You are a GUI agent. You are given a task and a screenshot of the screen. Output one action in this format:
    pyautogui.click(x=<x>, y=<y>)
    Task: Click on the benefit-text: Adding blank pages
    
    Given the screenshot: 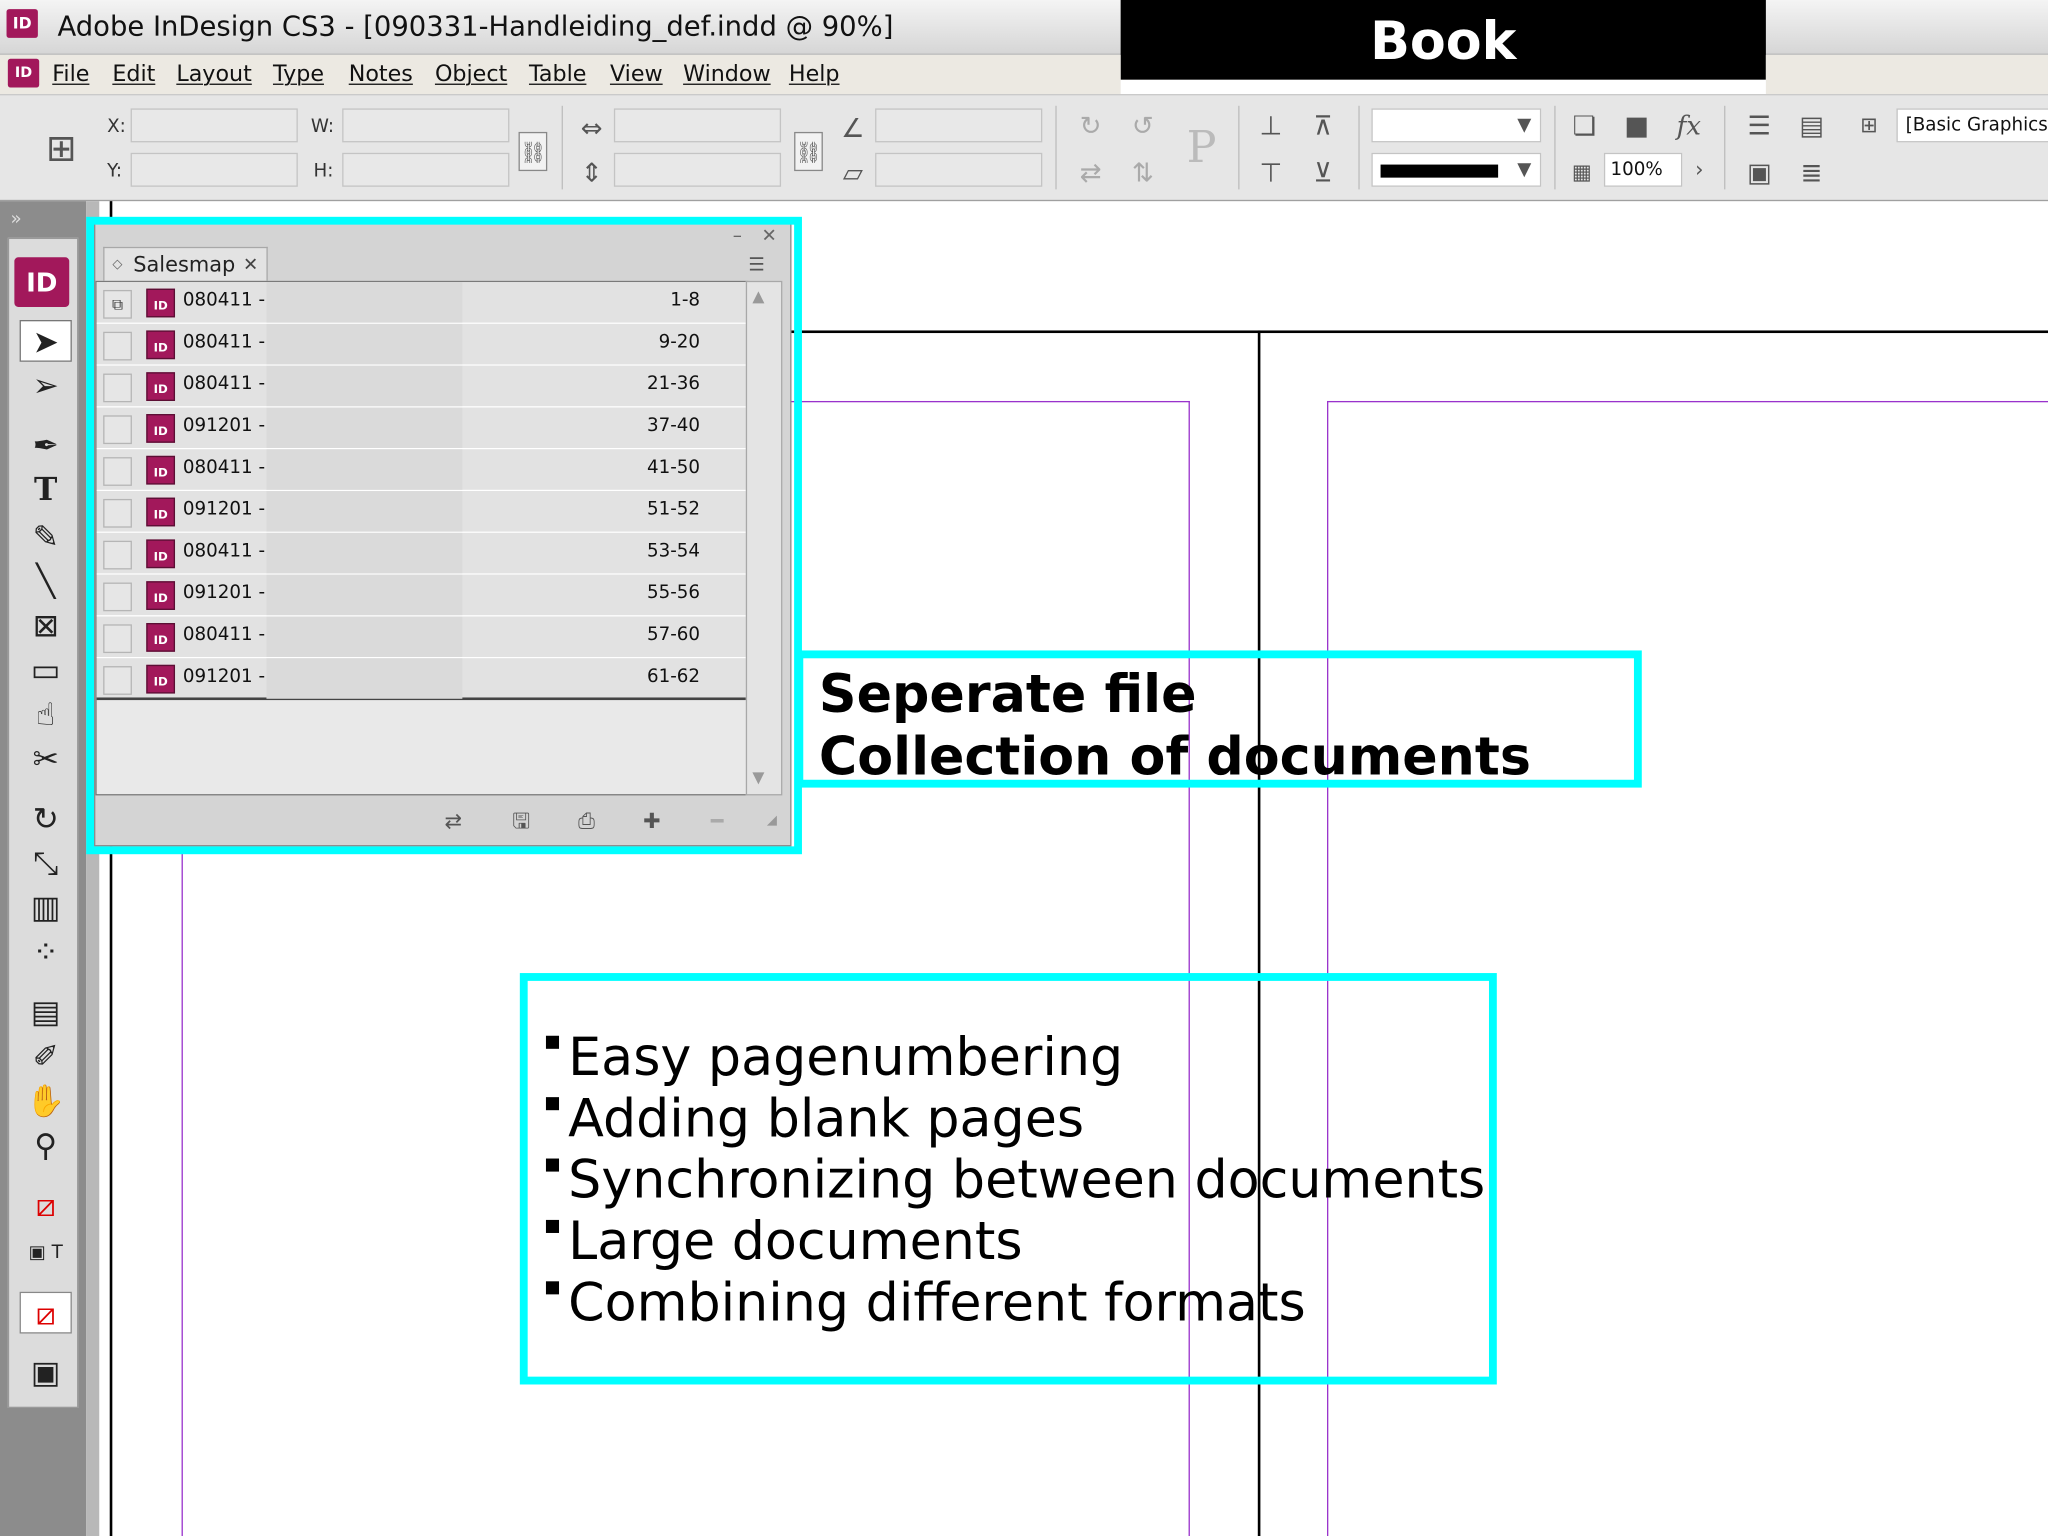 What is the action you would take?
    pyautogui.click(x=826, y=1119)
    